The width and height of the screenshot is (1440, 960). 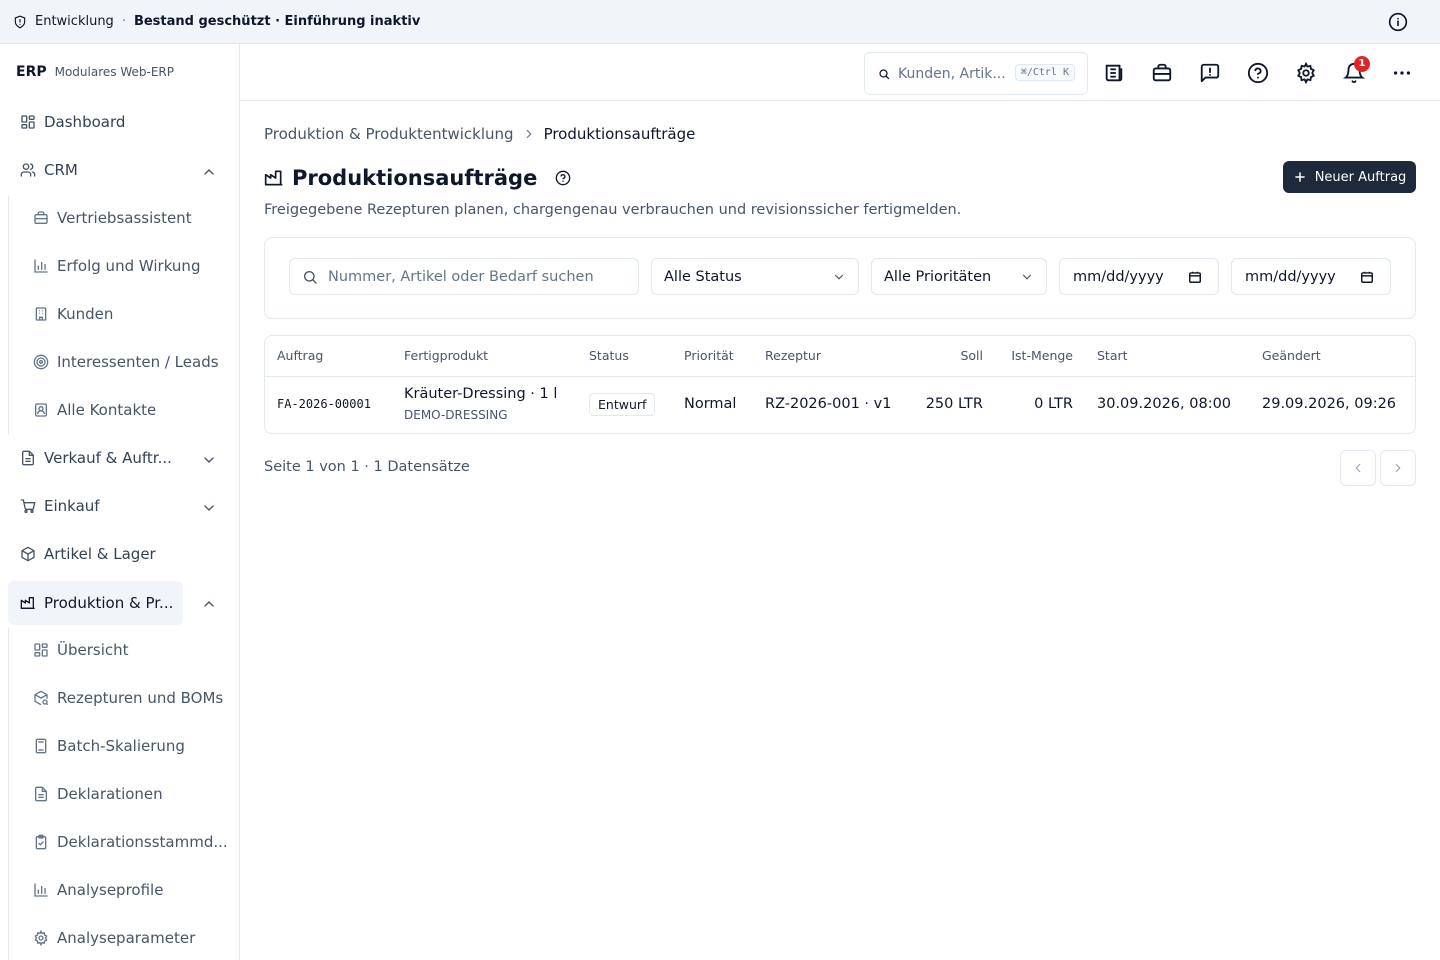 I want to click on next-page-button, so click(x=1398, y=468).